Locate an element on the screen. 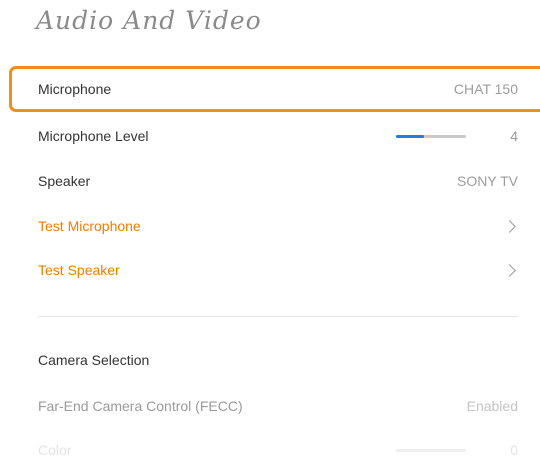 Image resolution: width=540 pixels, height=472 pixels. microphone-level-label: Microphone Level is located at coordinates (93, 136).